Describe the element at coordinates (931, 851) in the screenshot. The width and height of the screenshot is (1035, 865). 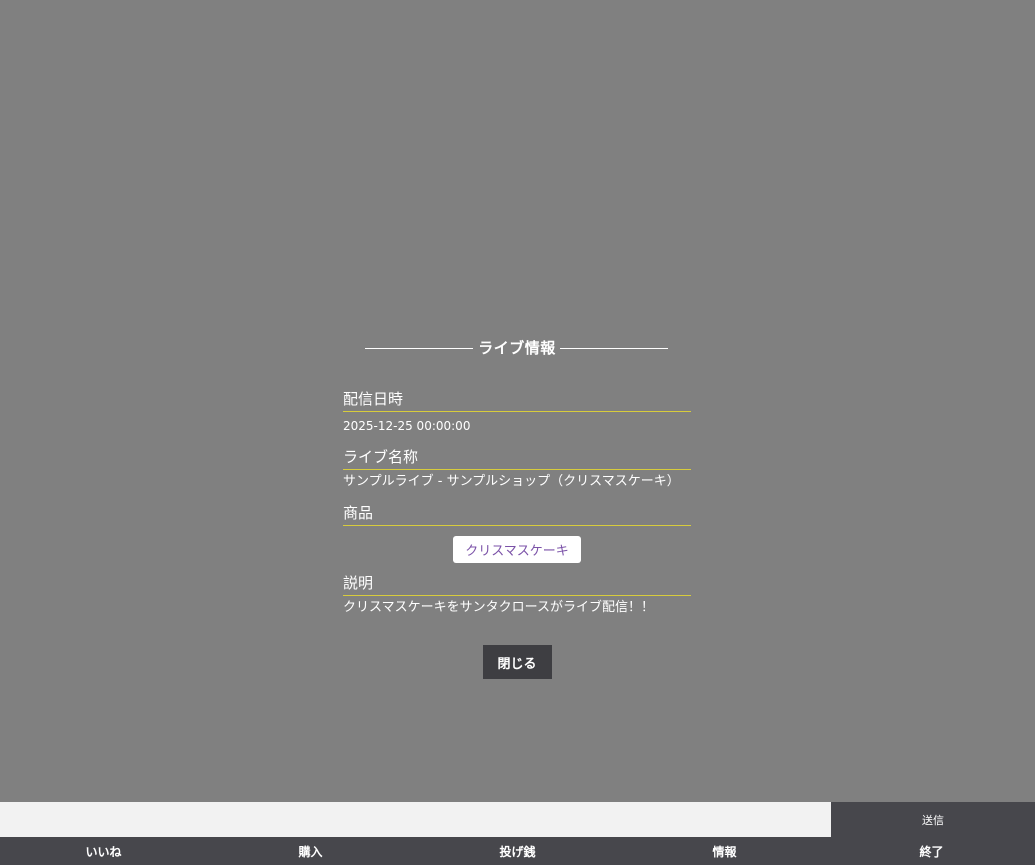
I see `nav-exit-button: 終了` at that location.